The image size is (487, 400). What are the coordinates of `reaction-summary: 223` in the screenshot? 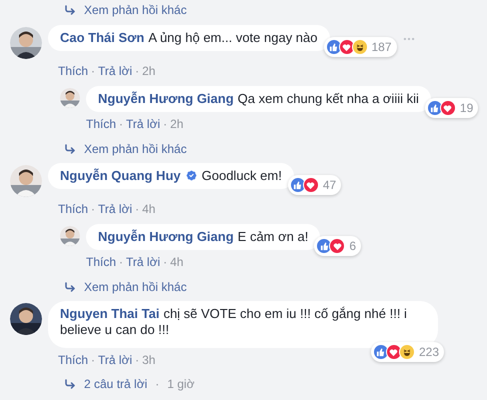 It's located at (407, 352).